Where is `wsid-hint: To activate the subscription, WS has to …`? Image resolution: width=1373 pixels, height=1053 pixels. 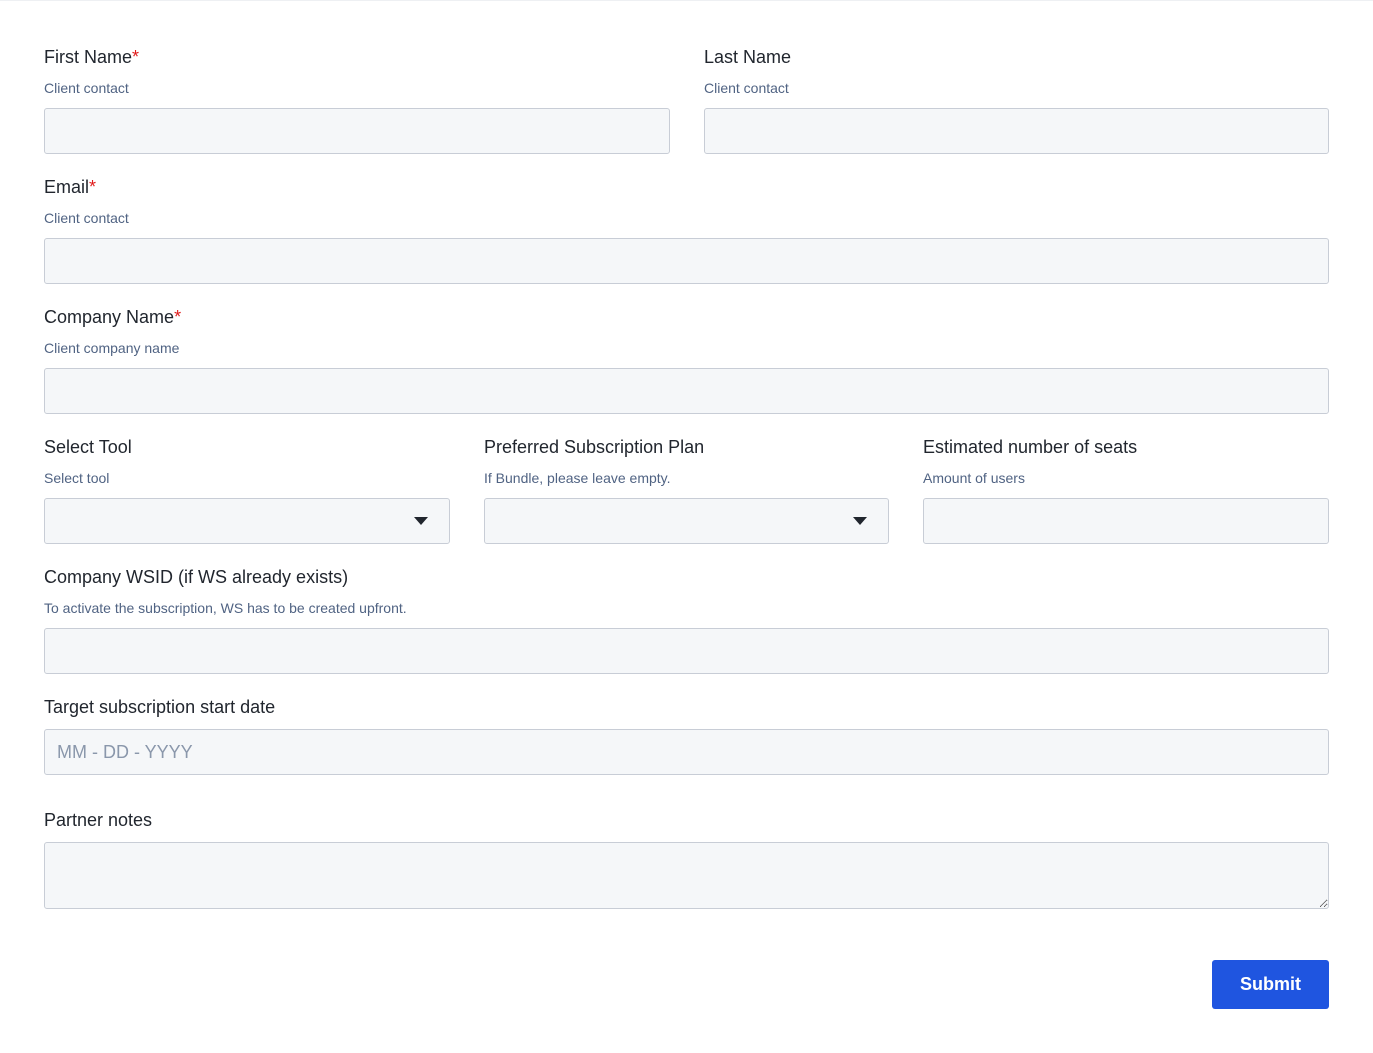
wsid-hint: To activate the subscription, WS has to … is located at coordinates (225, 608).